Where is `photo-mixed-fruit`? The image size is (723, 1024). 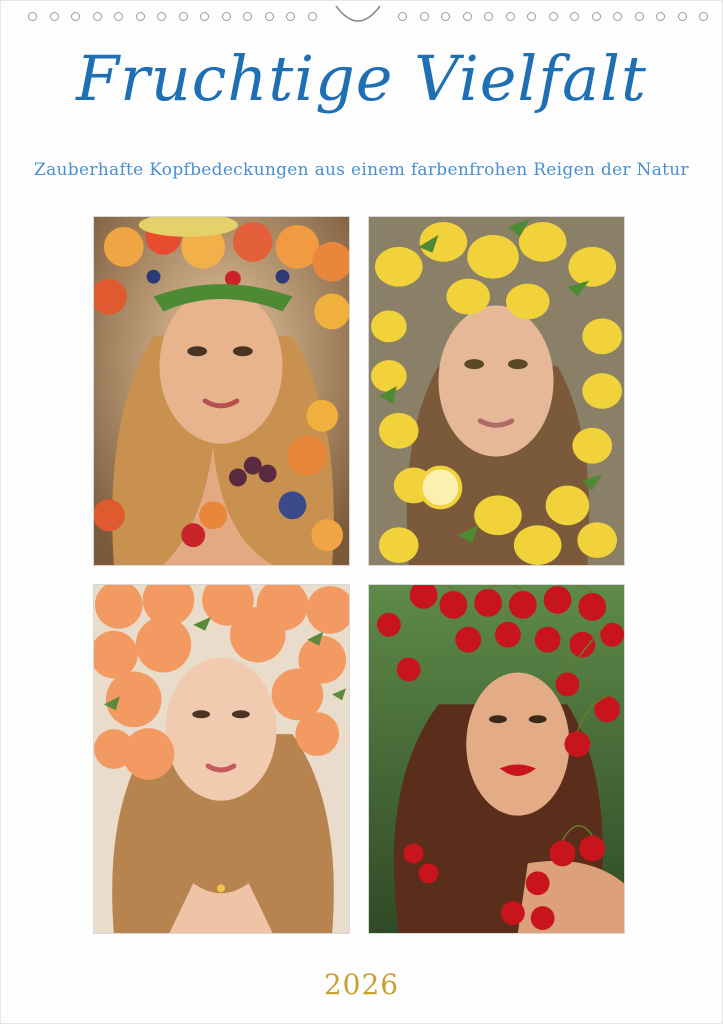
photo-mixed-fruit is located at coordinates (221, 391).